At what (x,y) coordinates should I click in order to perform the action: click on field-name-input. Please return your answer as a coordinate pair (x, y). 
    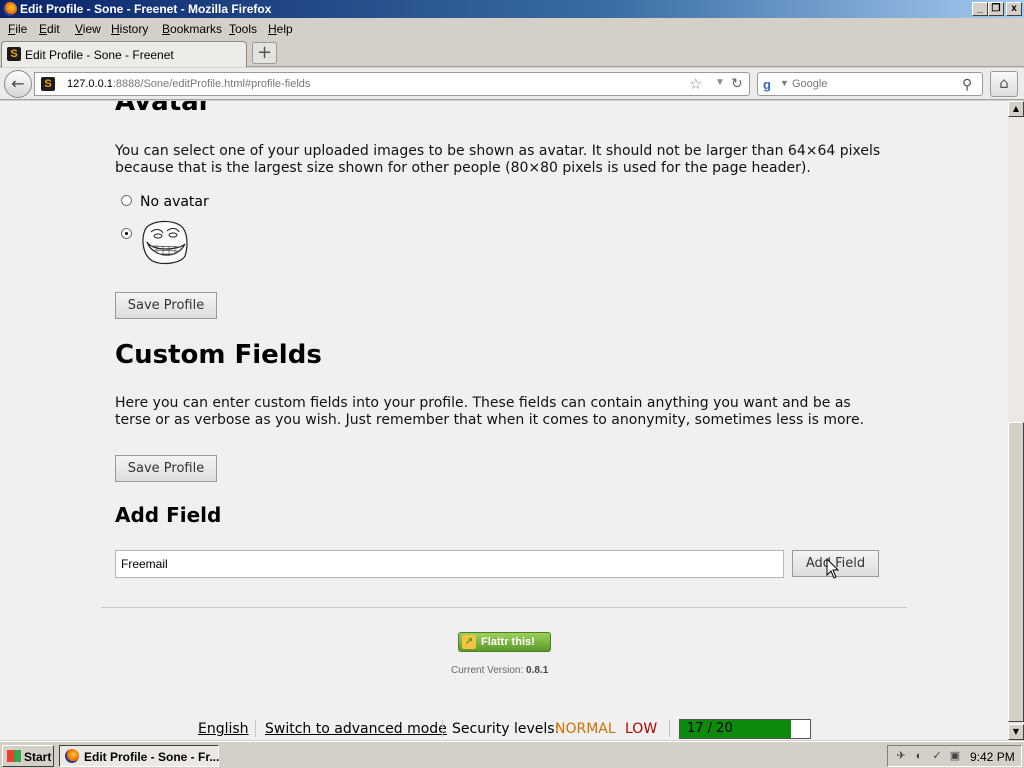
    Looking at the image, I should click on (449, 564).